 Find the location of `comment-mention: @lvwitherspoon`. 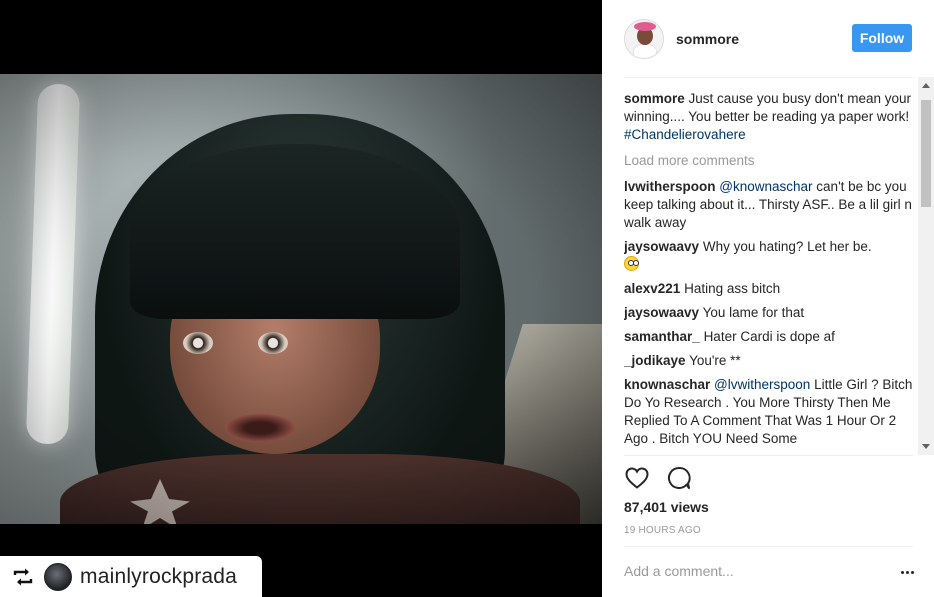

comment-mention: @lvwitherspoon is located at coordinates (762, 384).